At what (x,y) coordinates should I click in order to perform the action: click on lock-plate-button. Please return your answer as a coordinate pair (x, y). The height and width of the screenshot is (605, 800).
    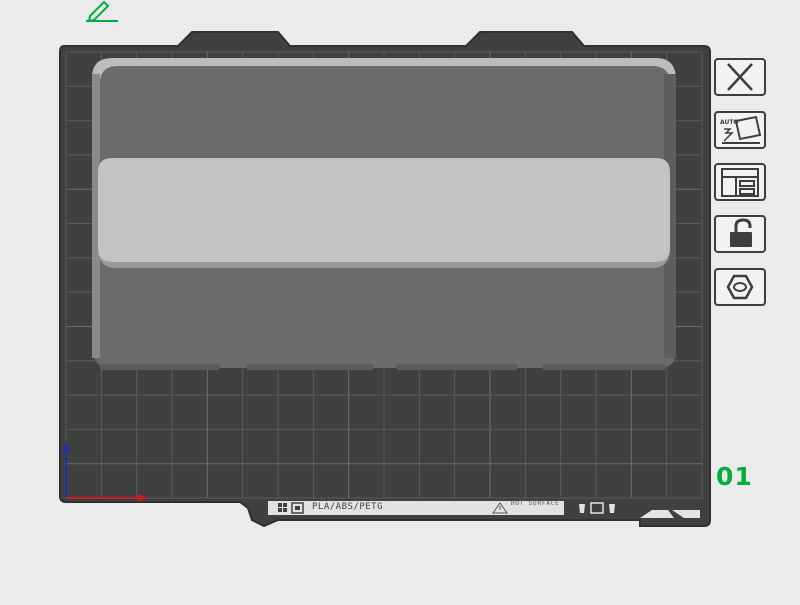
    Looking at the image, I should click on (740, 234).